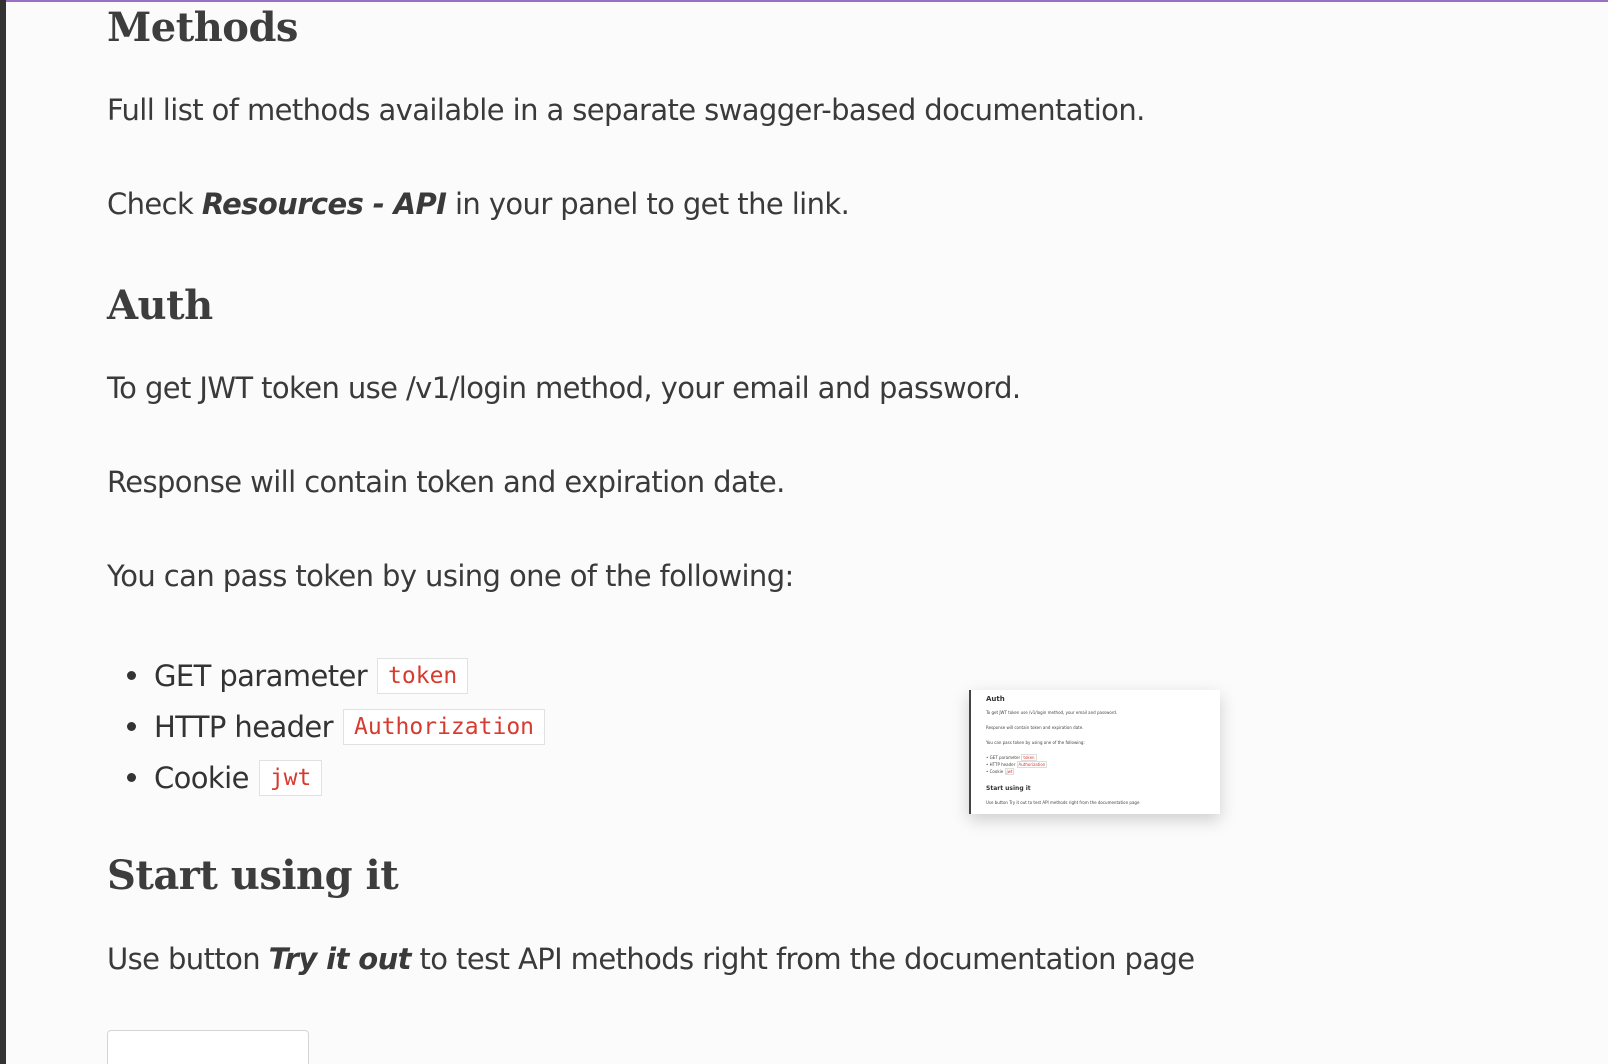 The image size is (1608, 1064). I want to click on code-jwt: jwt, so click(290, 777).